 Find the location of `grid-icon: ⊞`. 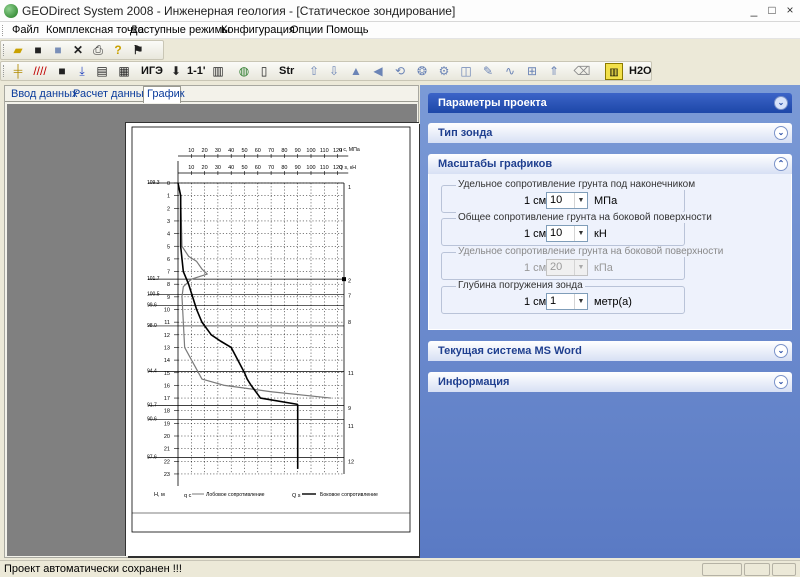

grid-icon: ⊞ is located at coordinates (532, 71).